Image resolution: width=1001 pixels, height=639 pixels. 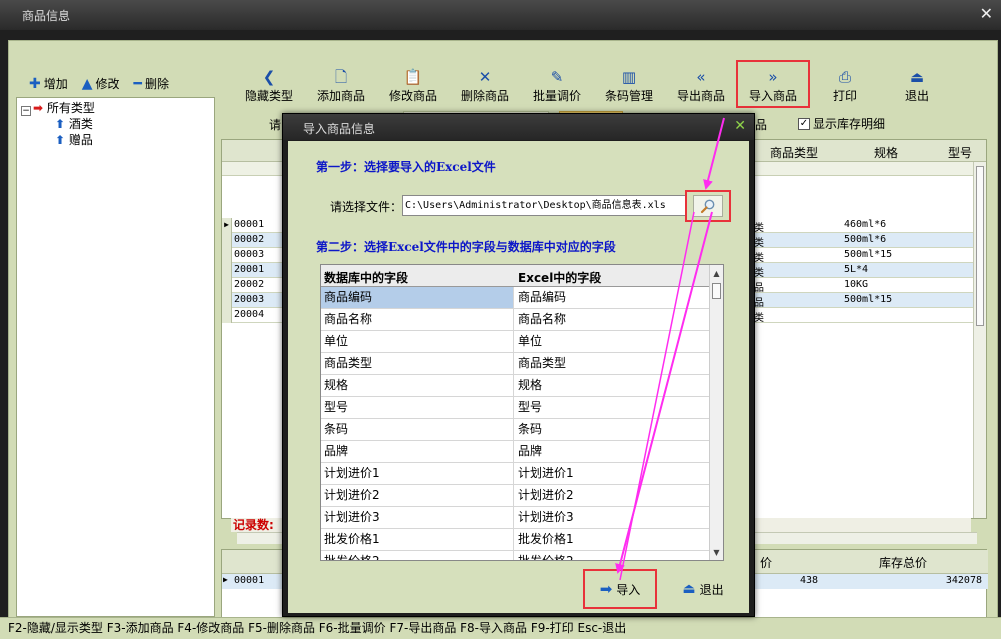 What do you see at coordinates (804, 123) in the screenshot?
I see `checkbox-checked-icon: ✓` at bounding box center [804, 123].